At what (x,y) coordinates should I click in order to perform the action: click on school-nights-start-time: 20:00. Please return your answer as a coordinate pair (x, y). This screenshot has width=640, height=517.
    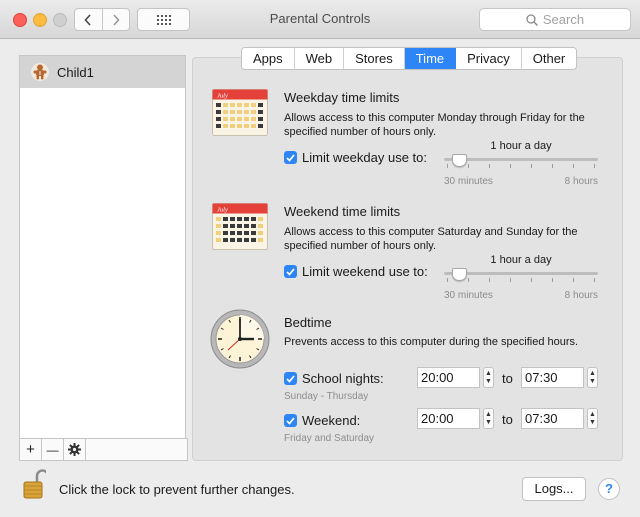
    Looking at the image, I should click on (448, 377).